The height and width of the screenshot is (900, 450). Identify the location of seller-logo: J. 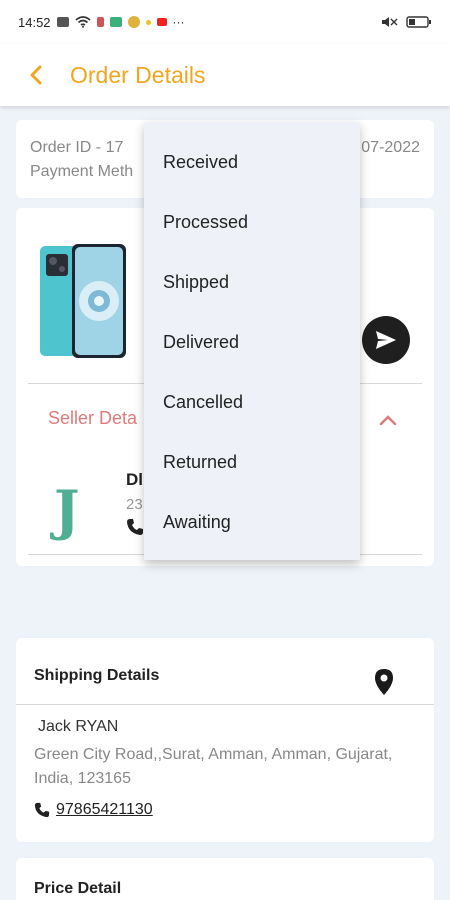
(67, 510).